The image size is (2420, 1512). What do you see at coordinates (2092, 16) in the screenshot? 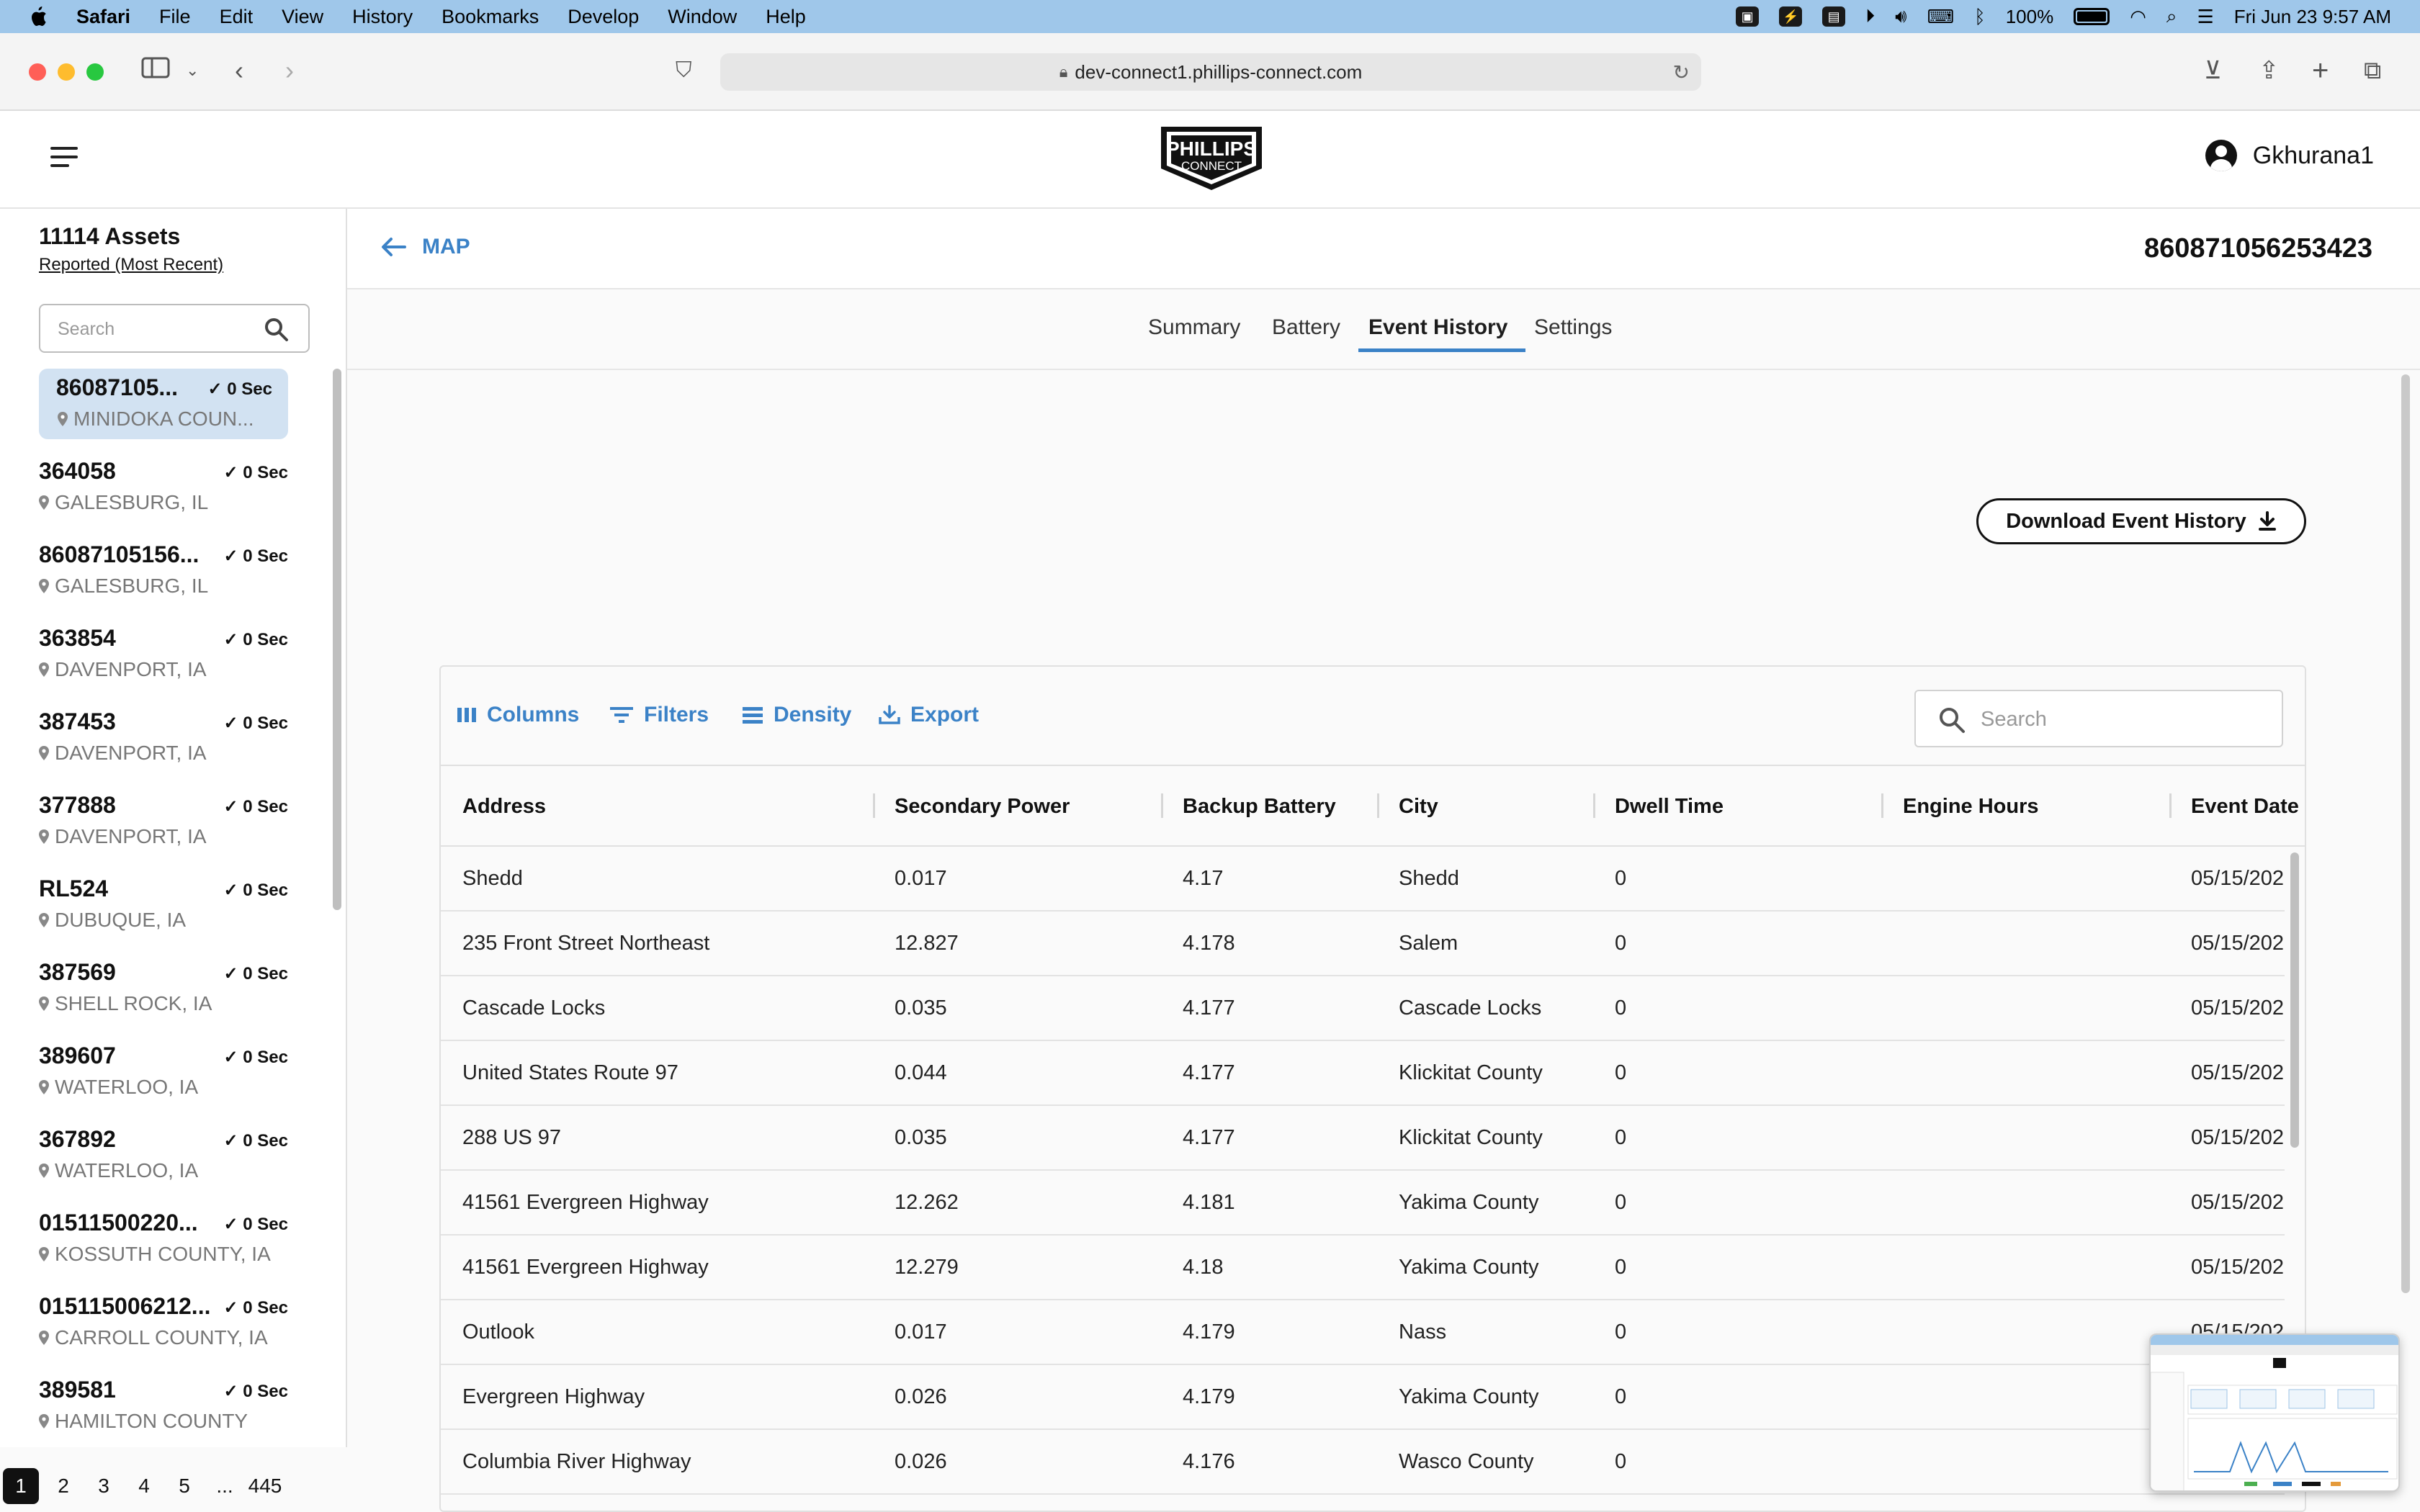
I see `battery-icon` at bounding box center [2092, 16].